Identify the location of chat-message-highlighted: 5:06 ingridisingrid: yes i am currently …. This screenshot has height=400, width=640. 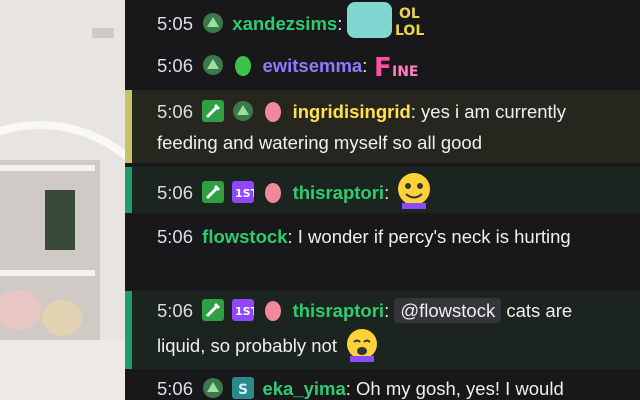
(382, 126).